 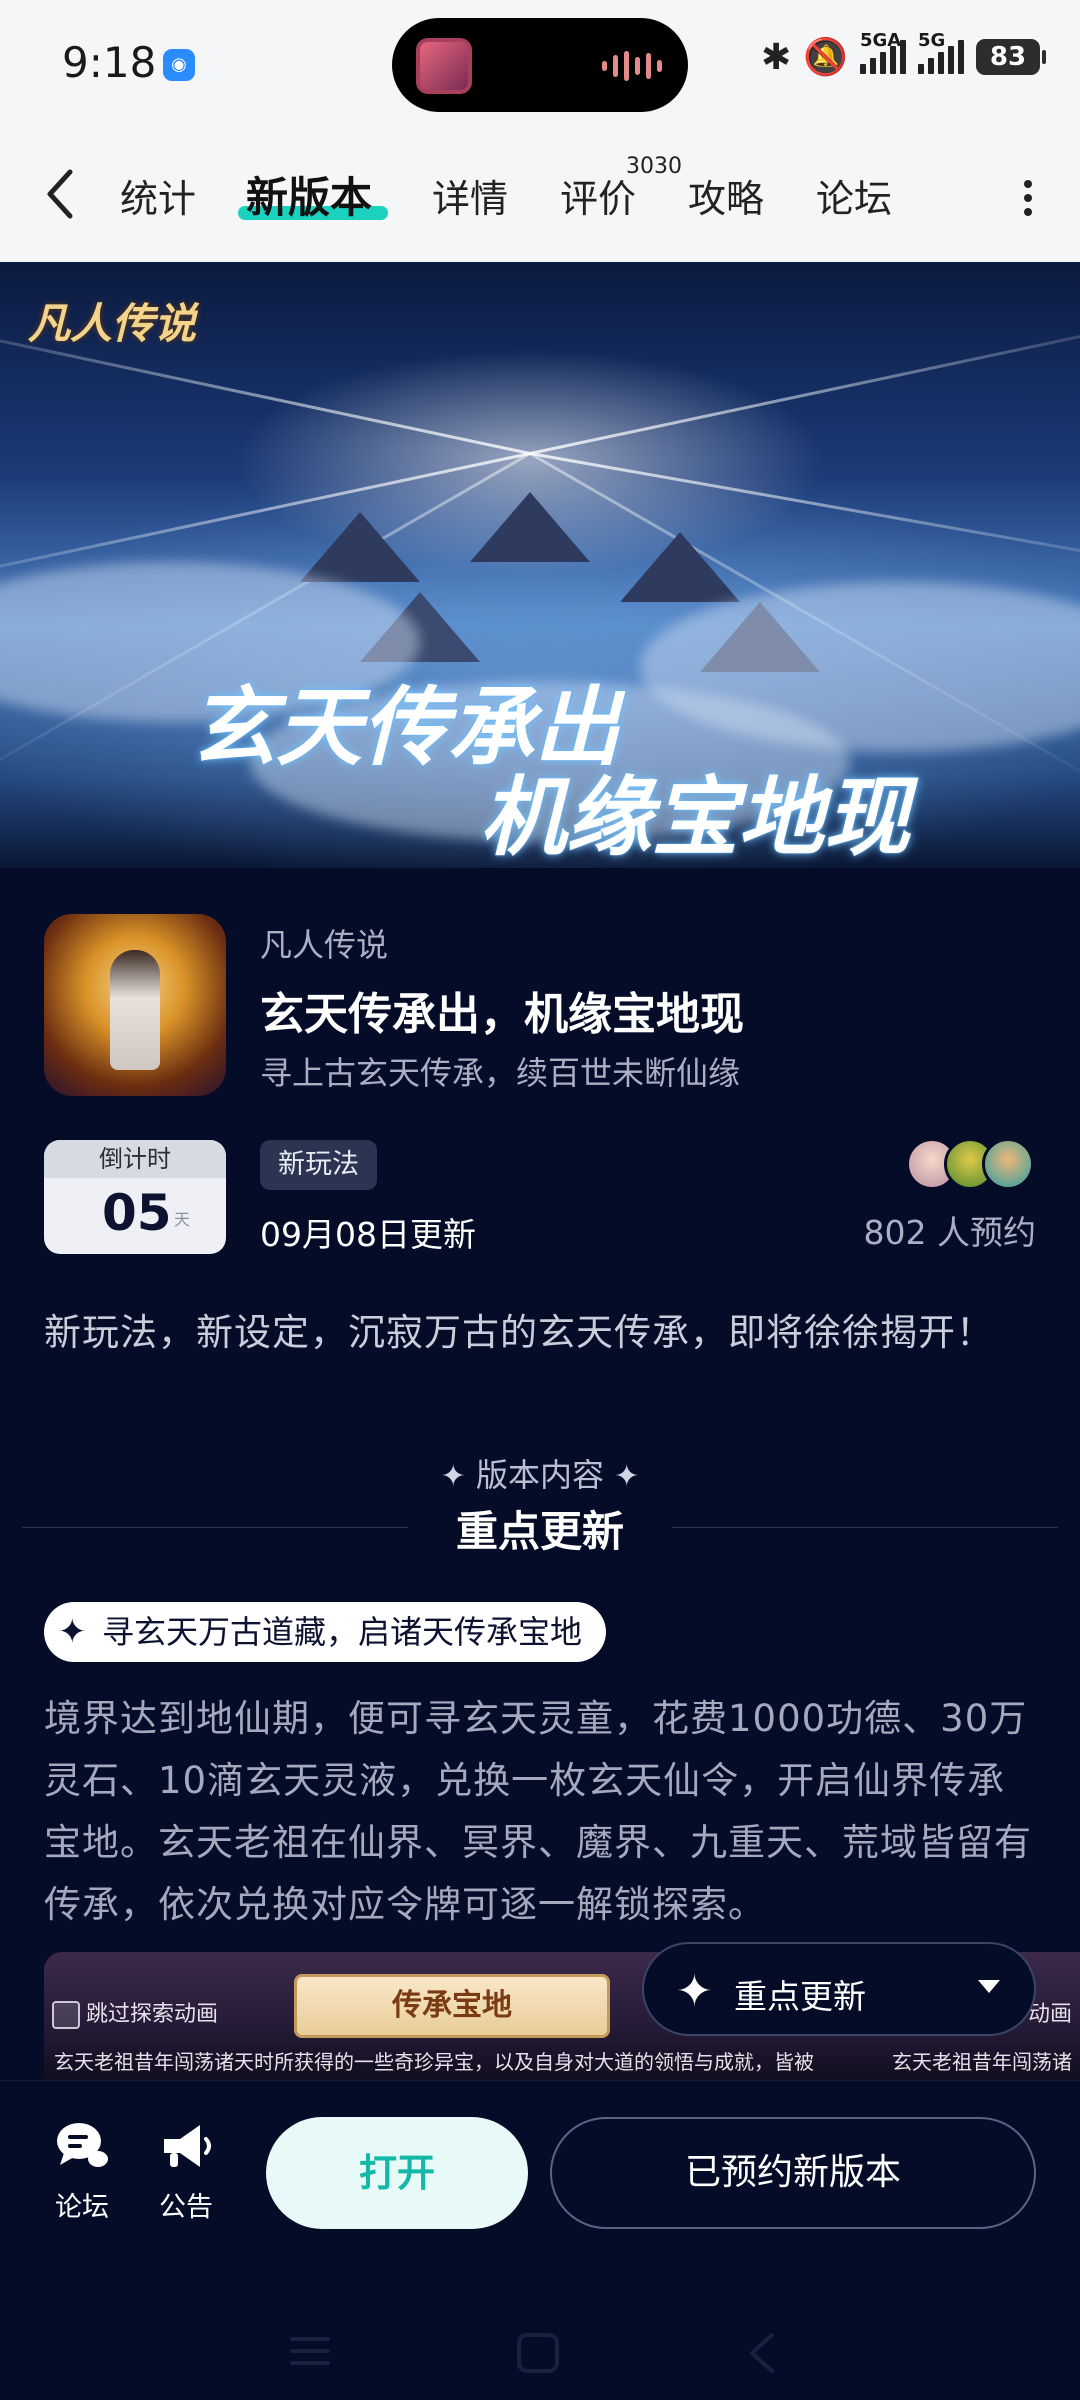 I want to click on caret-down-icon, so click(x=989, y=1986).